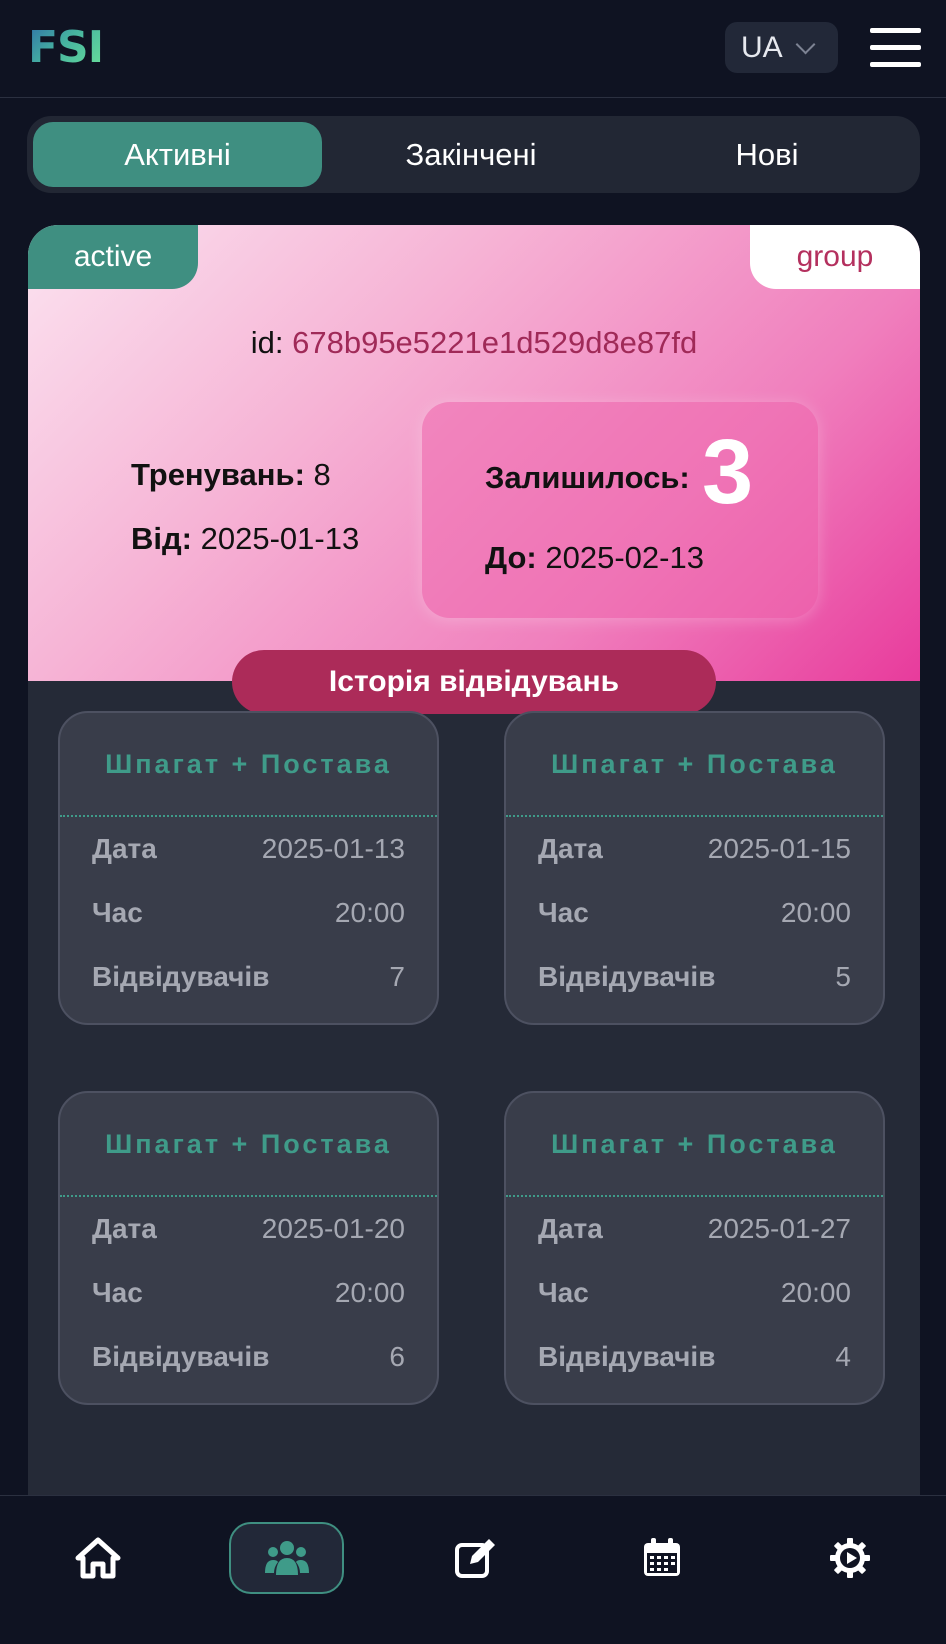  Describe the element at coordinates (779, 848) in the screenshot. I see `date-value: 2025-01-15` at that location.